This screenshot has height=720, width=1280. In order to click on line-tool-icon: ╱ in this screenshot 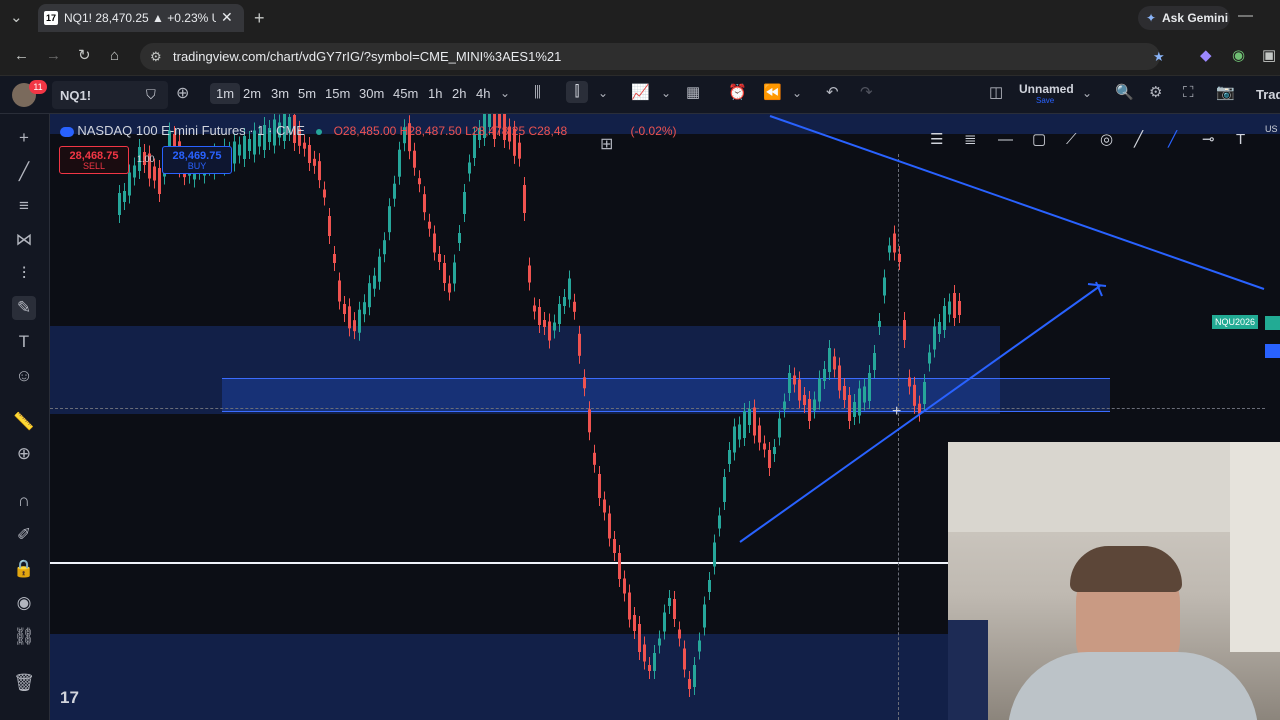, I will do `click(1138, 139)`.